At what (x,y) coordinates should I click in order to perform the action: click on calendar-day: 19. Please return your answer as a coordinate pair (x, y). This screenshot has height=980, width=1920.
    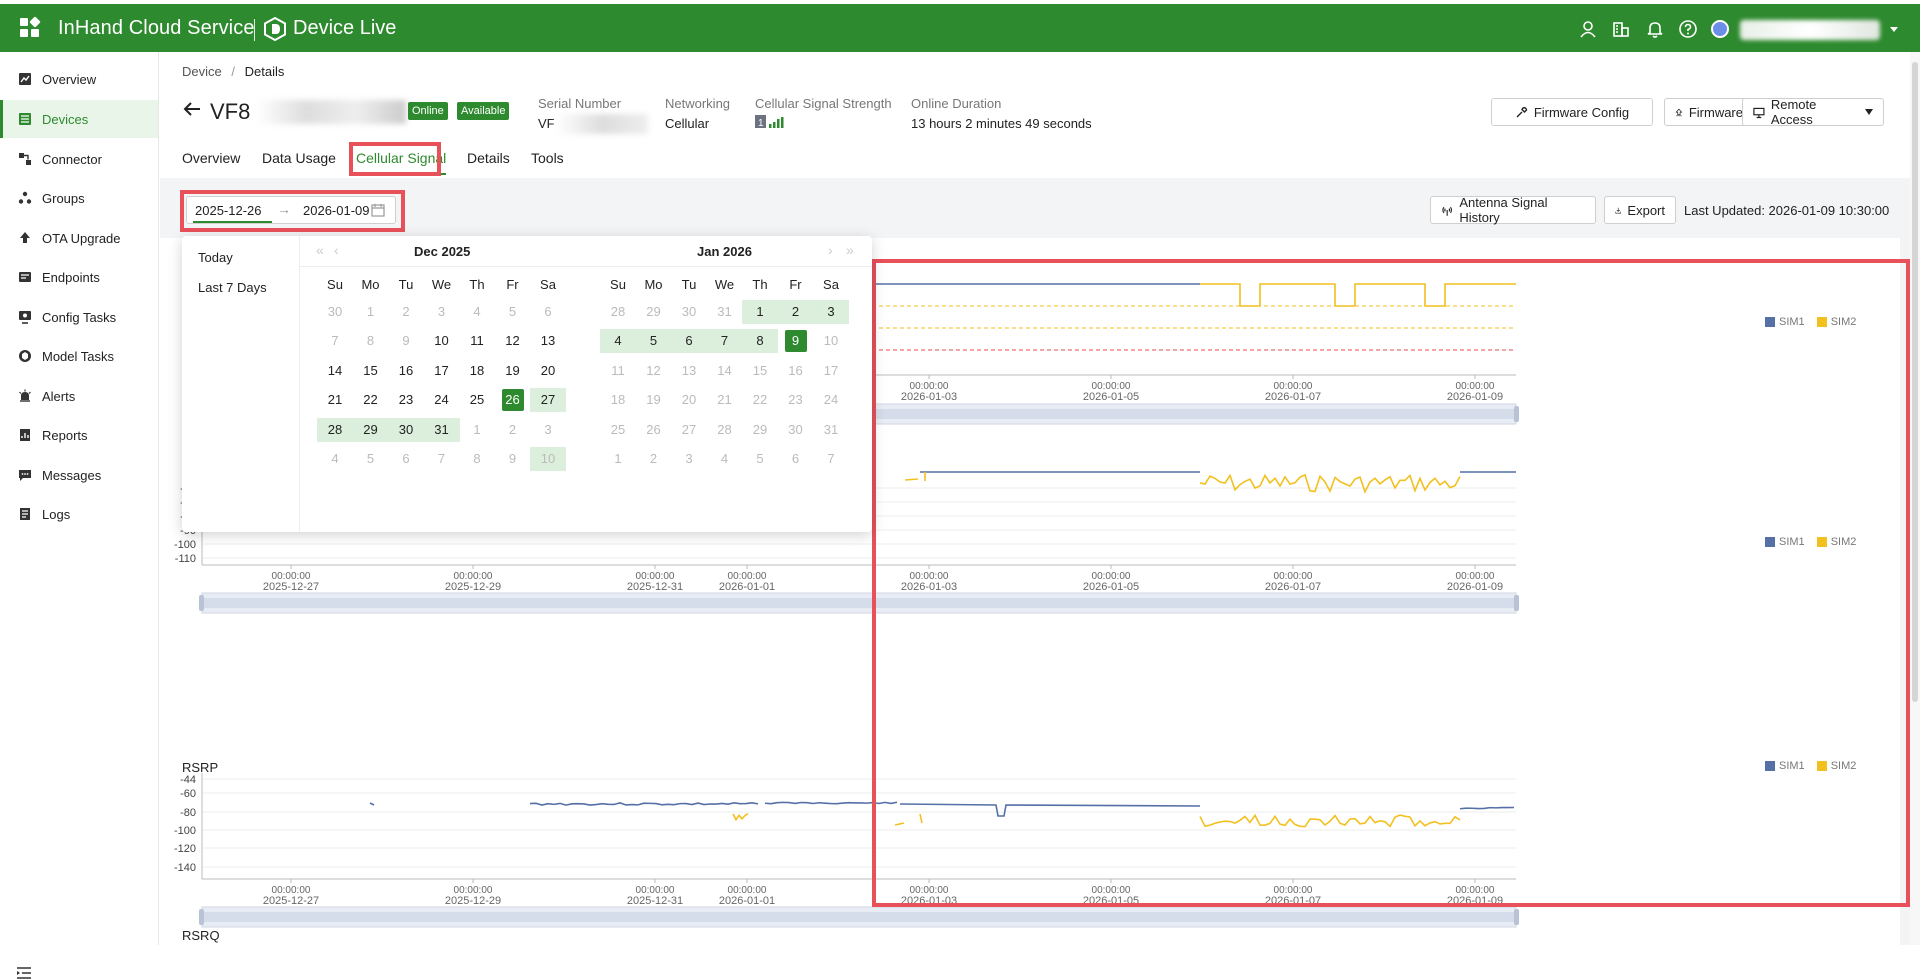
    Looking at the image, I should click on (513, 371).